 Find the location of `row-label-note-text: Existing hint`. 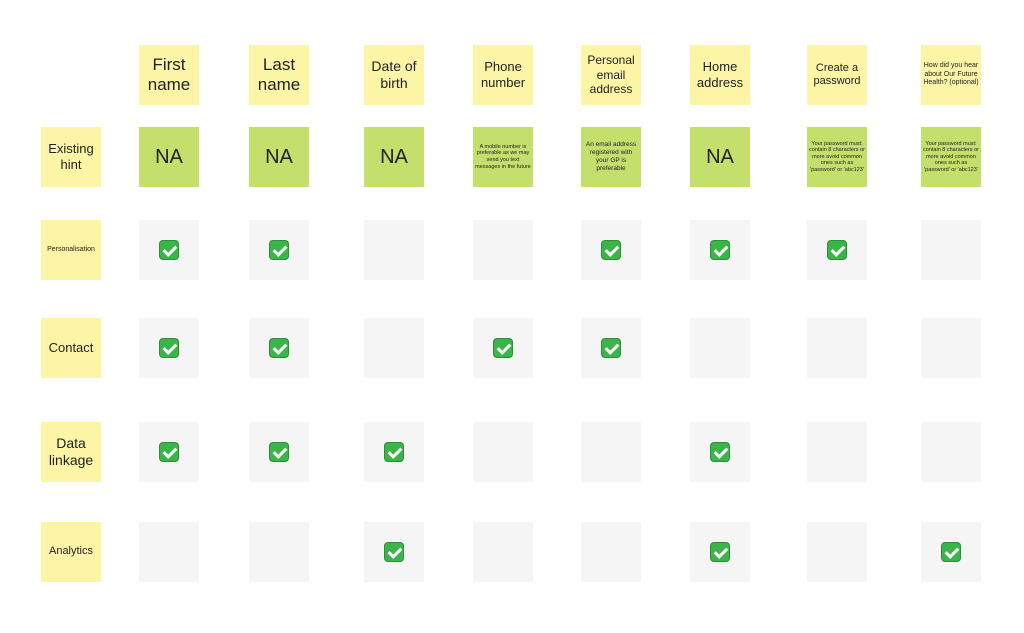

row-label-note-text: Existing hint is located at coordinates (71, 156).